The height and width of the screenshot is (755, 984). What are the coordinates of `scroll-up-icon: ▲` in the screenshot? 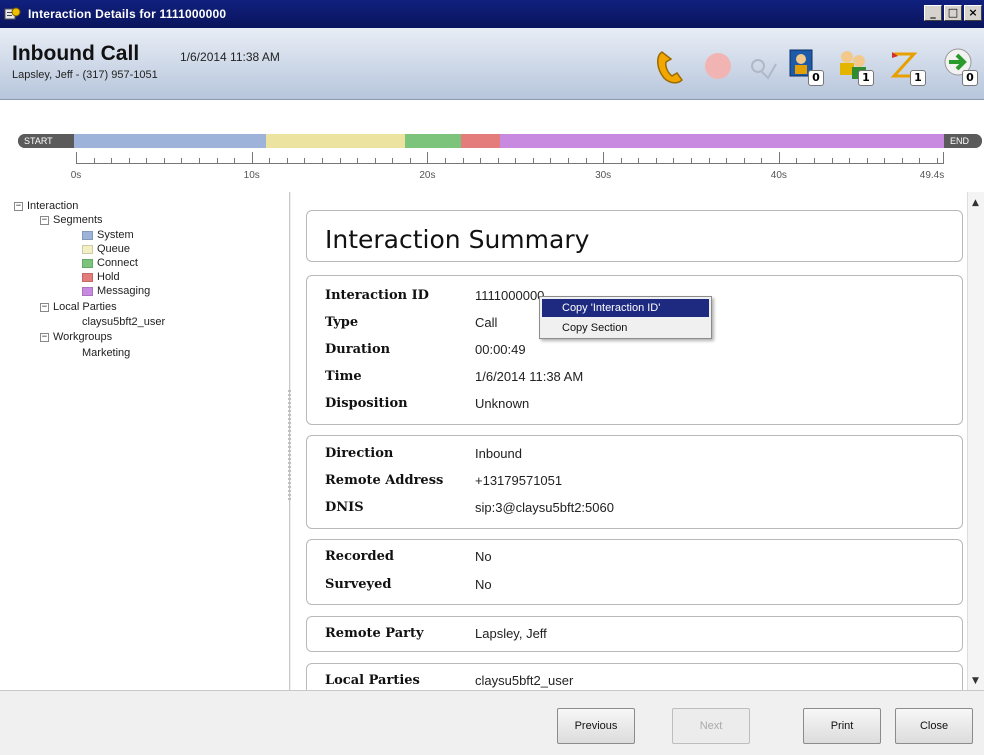 It's located at (975, 203).